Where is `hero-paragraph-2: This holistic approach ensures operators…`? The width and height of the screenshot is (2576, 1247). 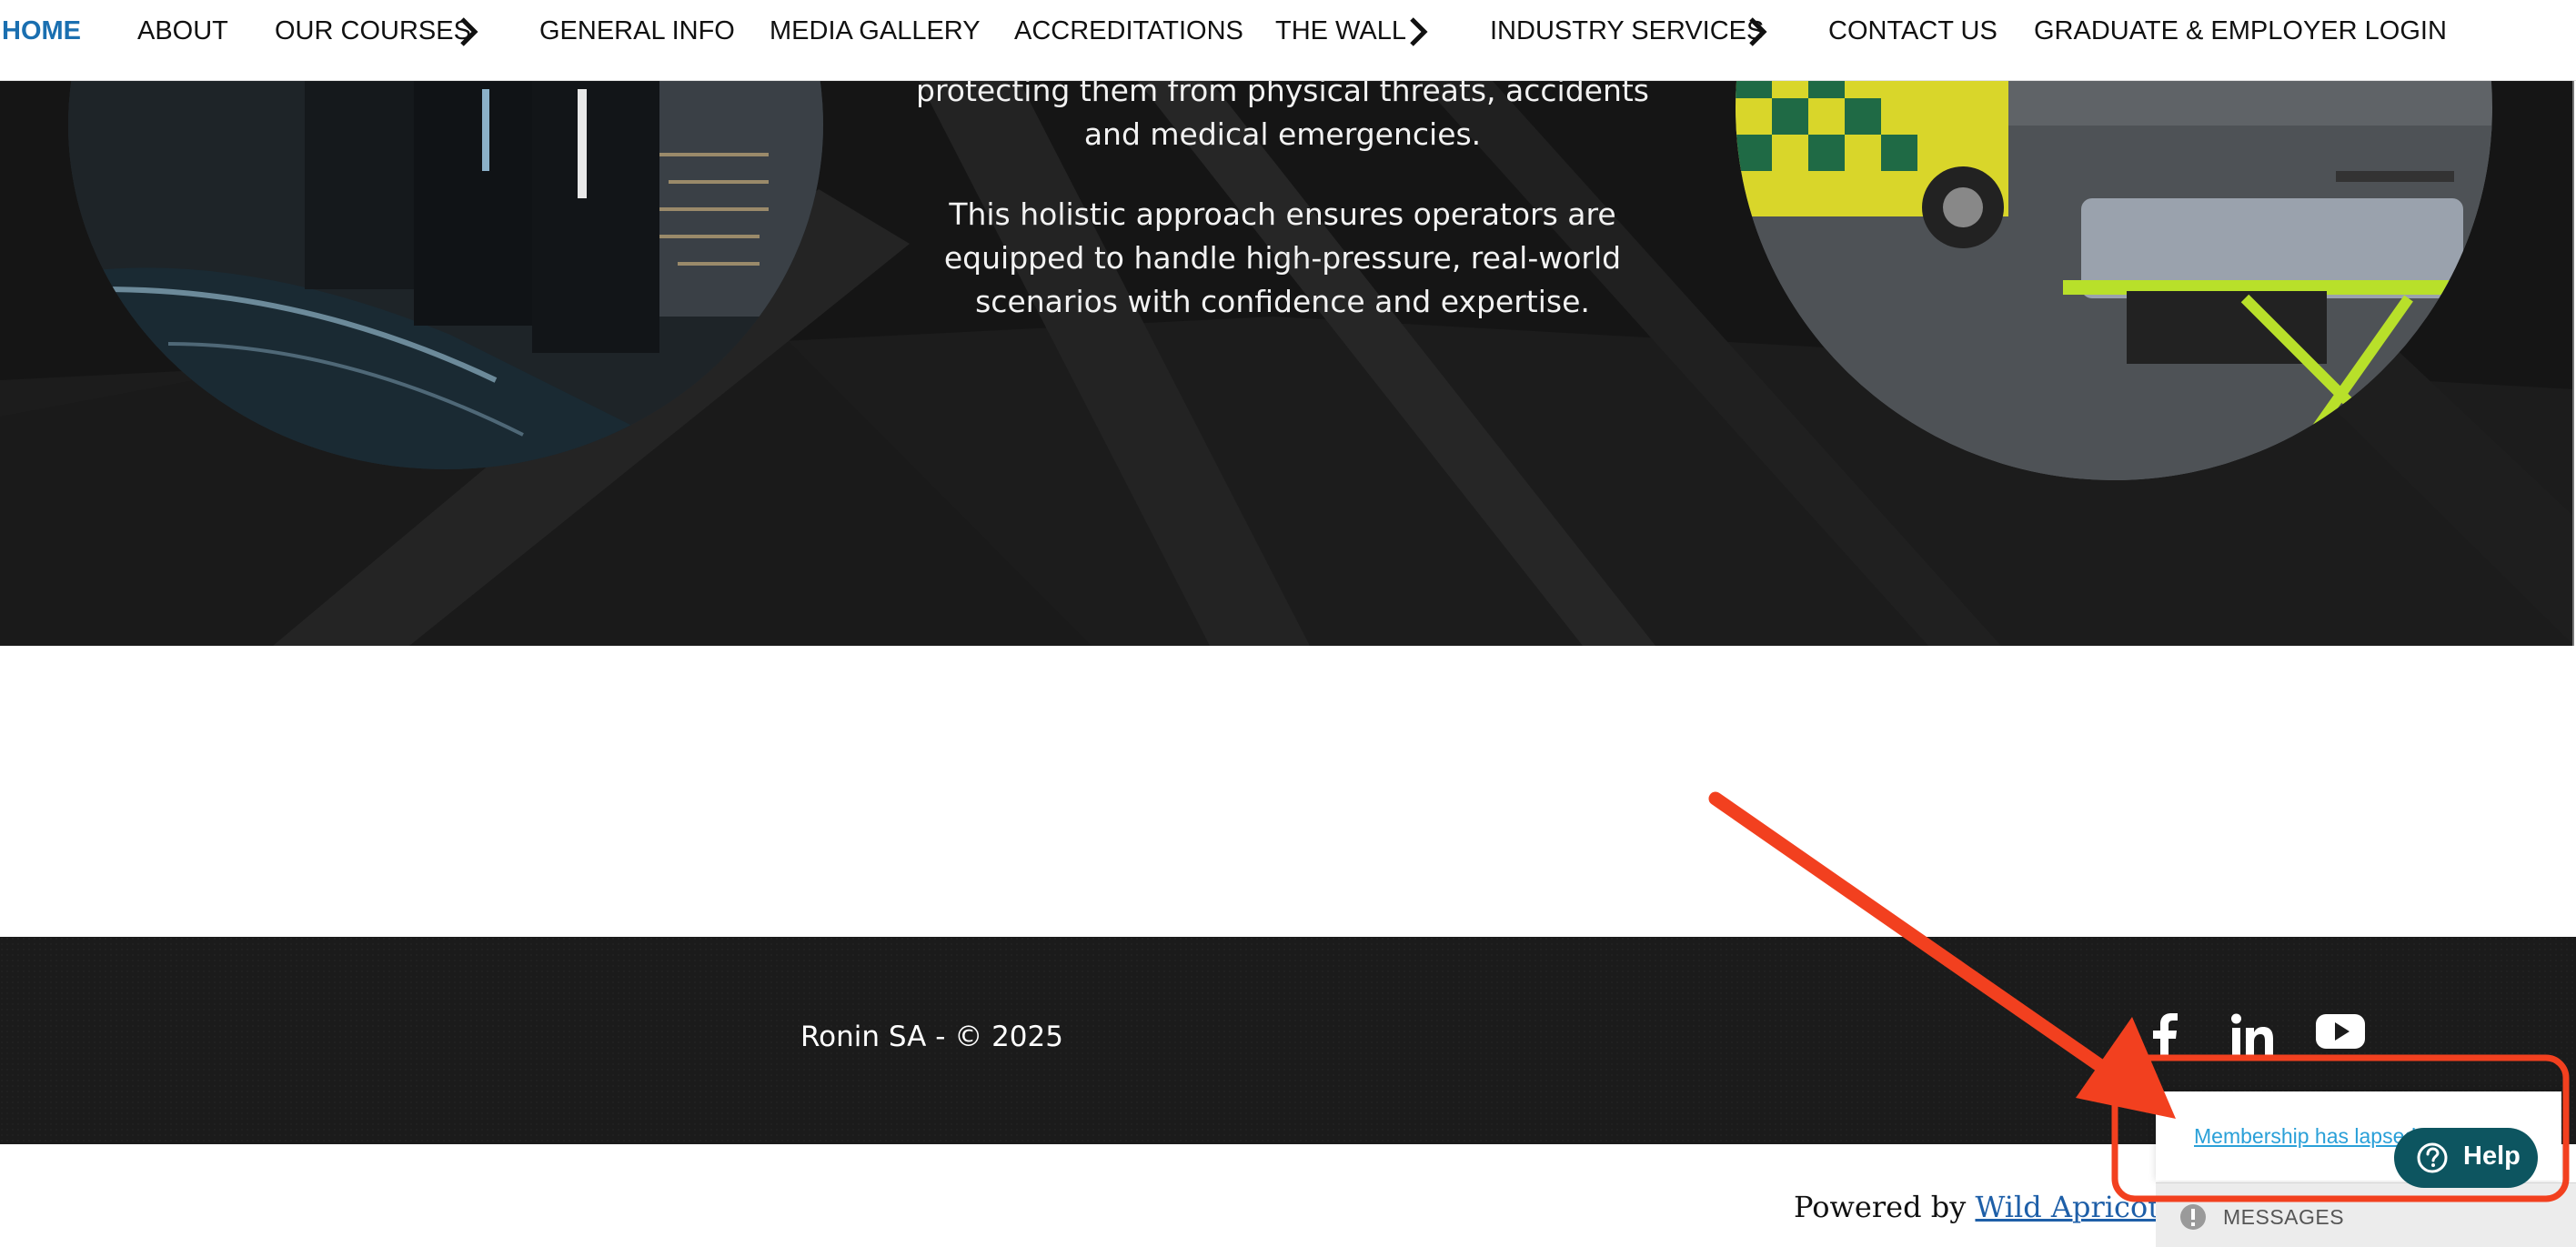 hero-paragraph-2: This holistic approach ensures operators… is located at coordinates (1282, 258).